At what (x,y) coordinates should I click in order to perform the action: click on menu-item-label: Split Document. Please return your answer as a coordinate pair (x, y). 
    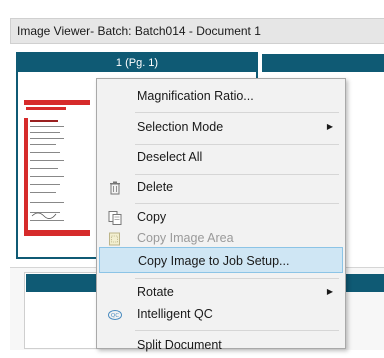
    Looking at the image, I should click on (179, 345).